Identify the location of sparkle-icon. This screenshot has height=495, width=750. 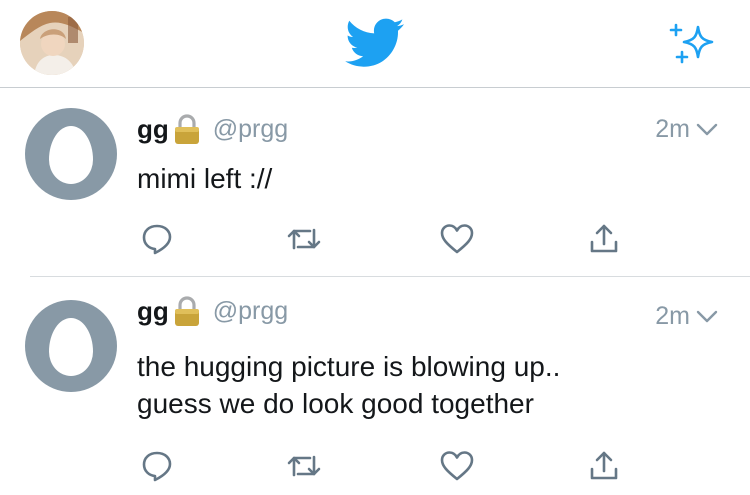
(694, 43).